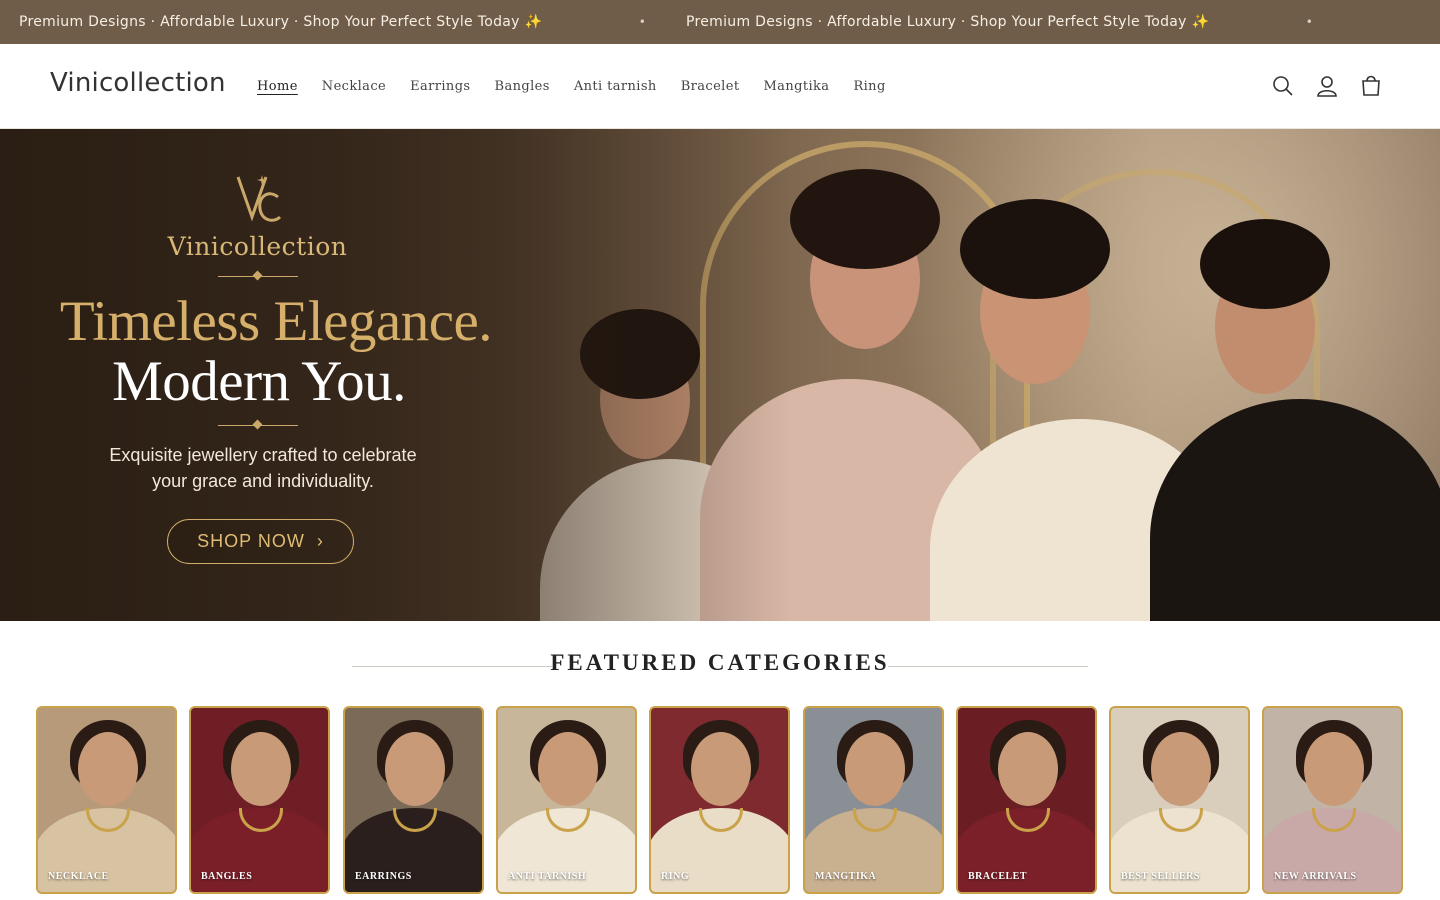 The height and width of the screenshot is (900, 1440). What do you see at coordinates (227, 876) in the screenshot?
I see `category-label: BANGLES` at bounding box center [227, 876].